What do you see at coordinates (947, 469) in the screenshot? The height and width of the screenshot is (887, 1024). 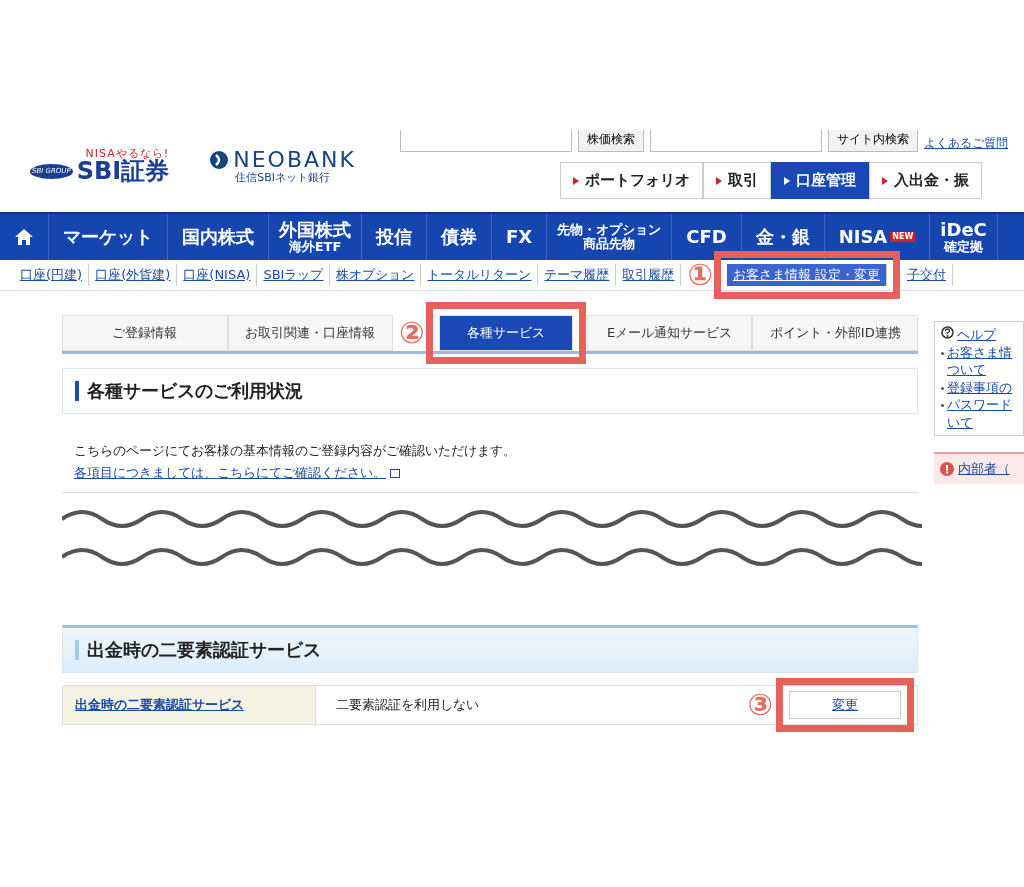 I see `alert-icon` at bounding box center [947, 469].